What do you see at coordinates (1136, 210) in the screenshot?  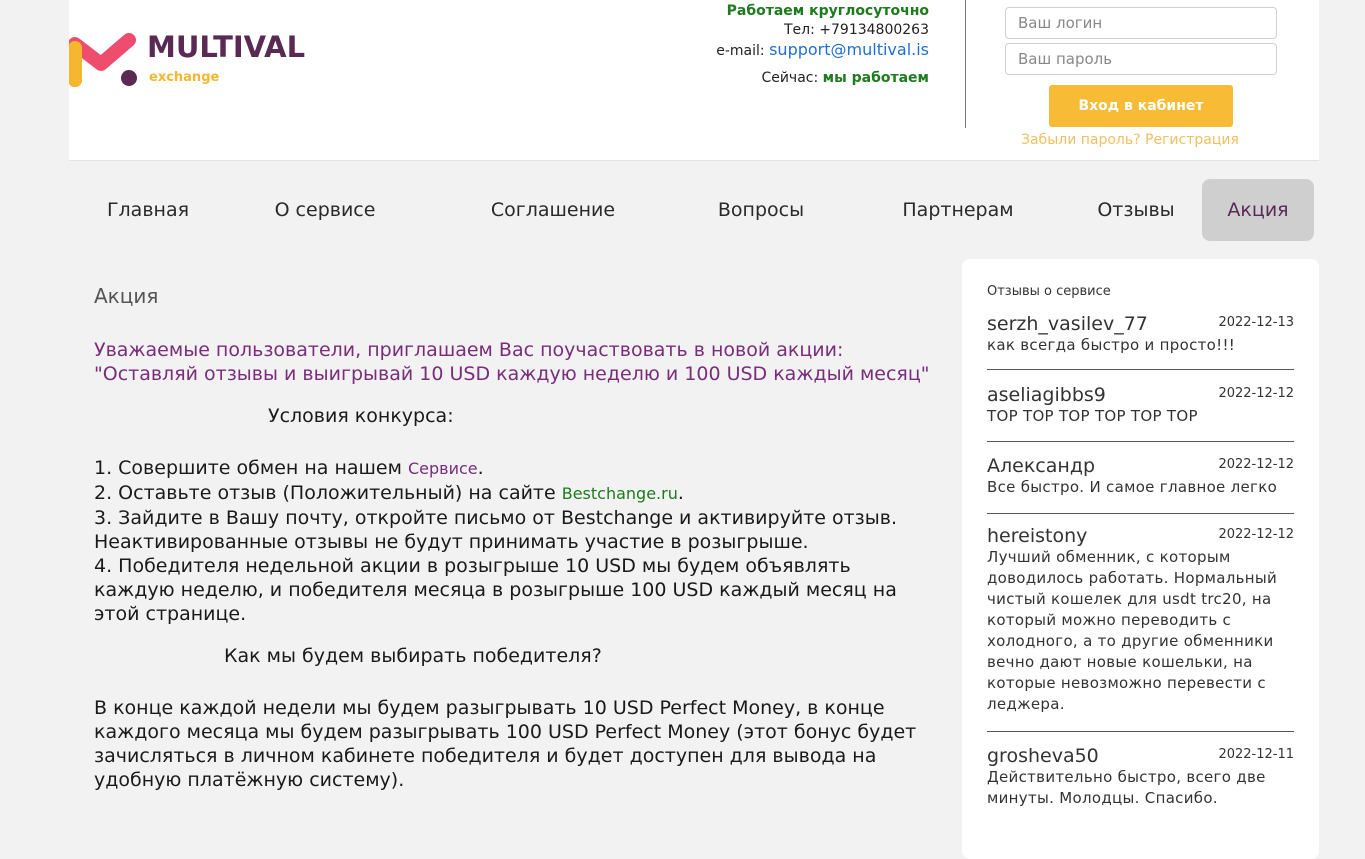 I see `nav-item-reviews: Отзывы` at bounding box center [1136, 210].